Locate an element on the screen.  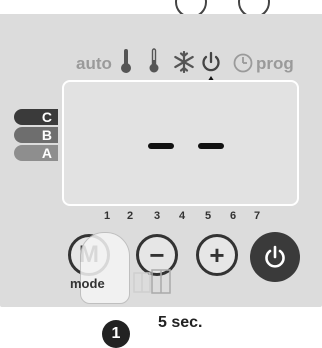
prog-label: prog is located at coordinates (275, 63).